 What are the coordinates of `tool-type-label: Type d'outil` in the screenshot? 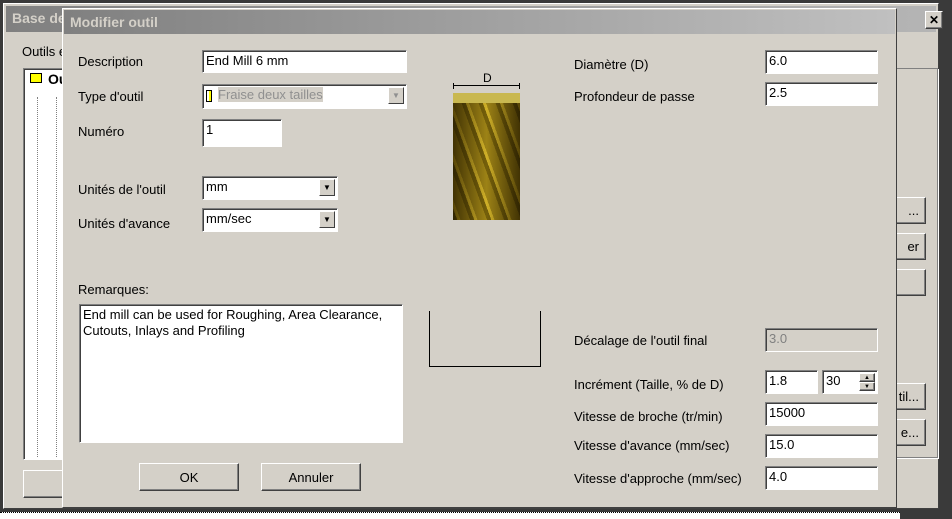 It's located at (111, 96).